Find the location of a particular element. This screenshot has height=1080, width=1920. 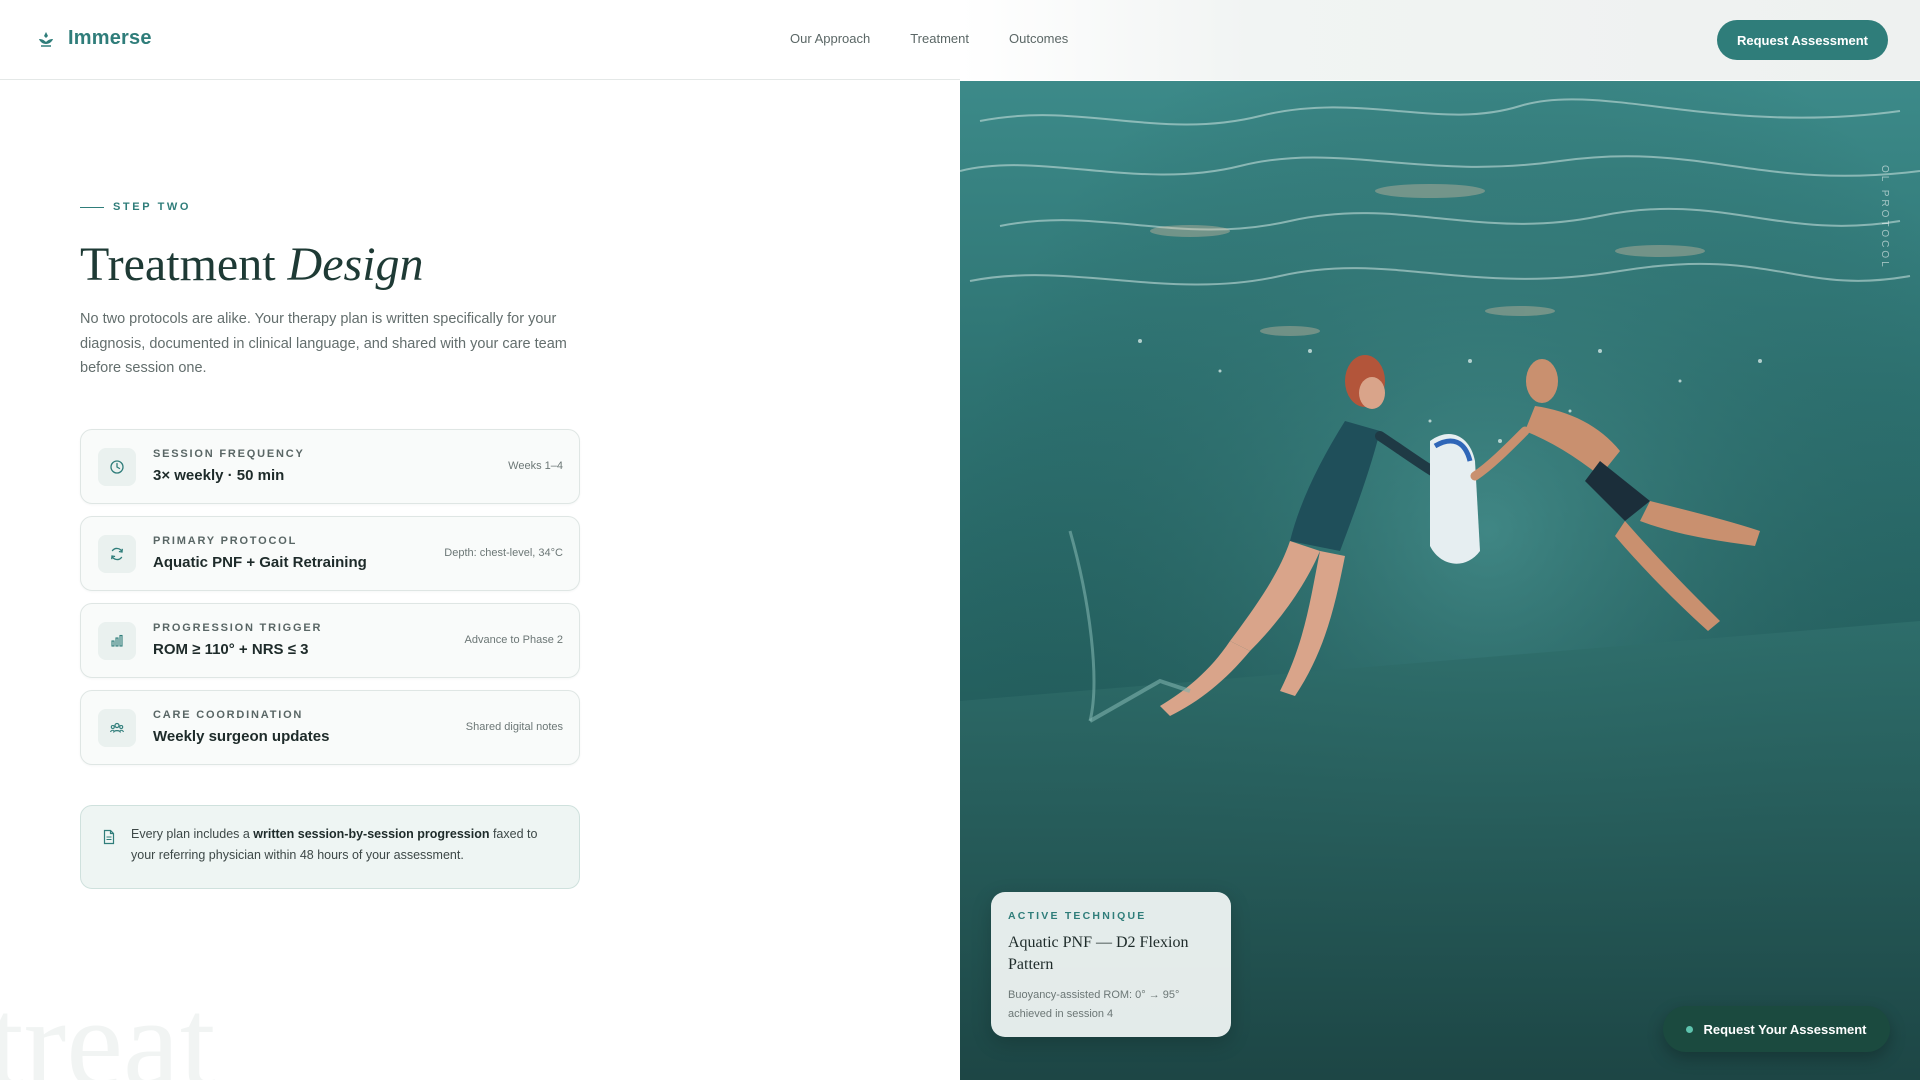

note-bold: written session-by-session progression is located at coordinates (371, 834).